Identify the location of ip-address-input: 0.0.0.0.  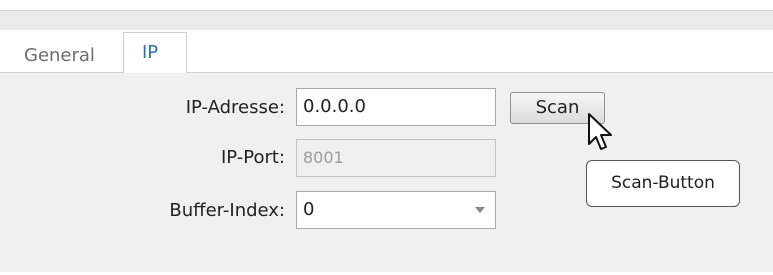
(396, 107).